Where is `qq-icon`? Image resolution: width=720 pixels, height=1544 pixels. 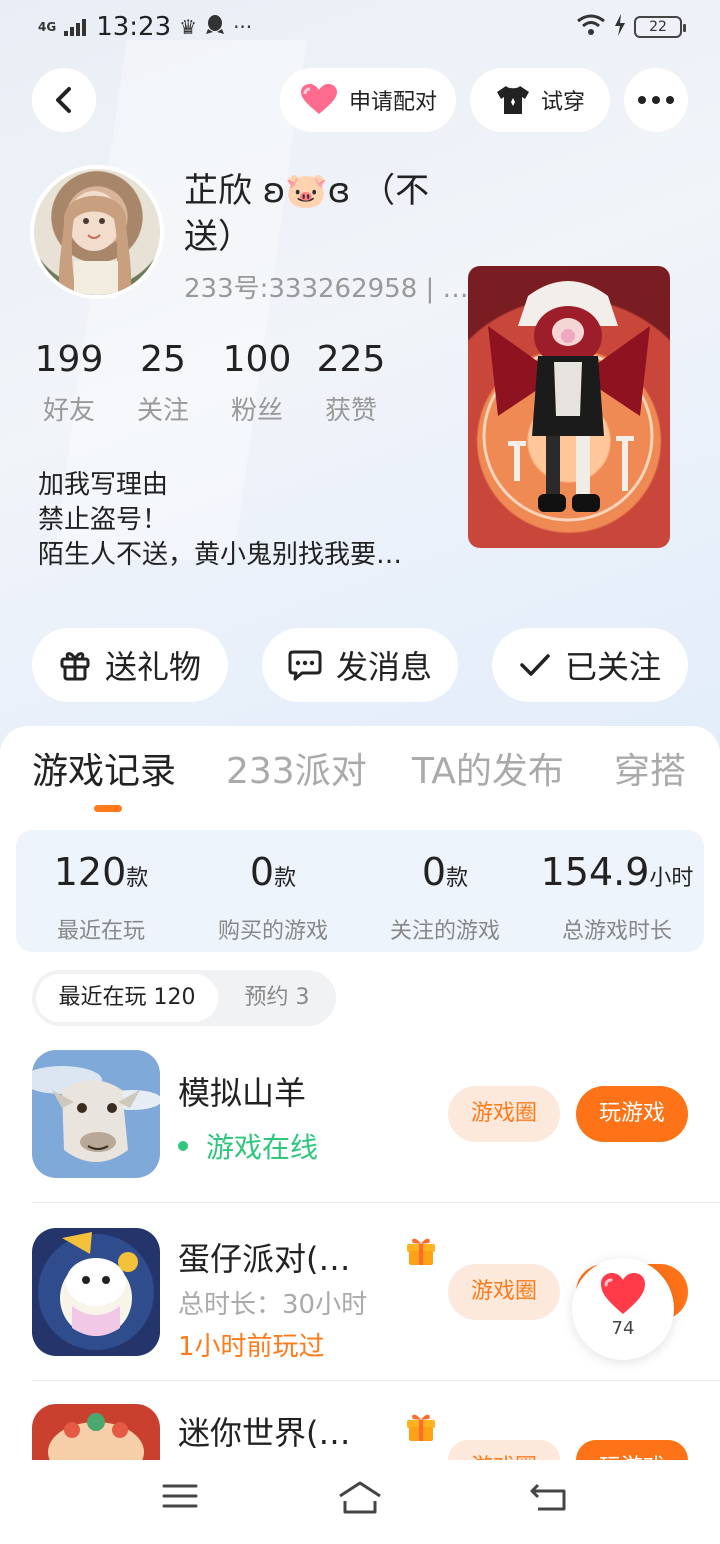
qq-icon is located at coordinates (215, 27).